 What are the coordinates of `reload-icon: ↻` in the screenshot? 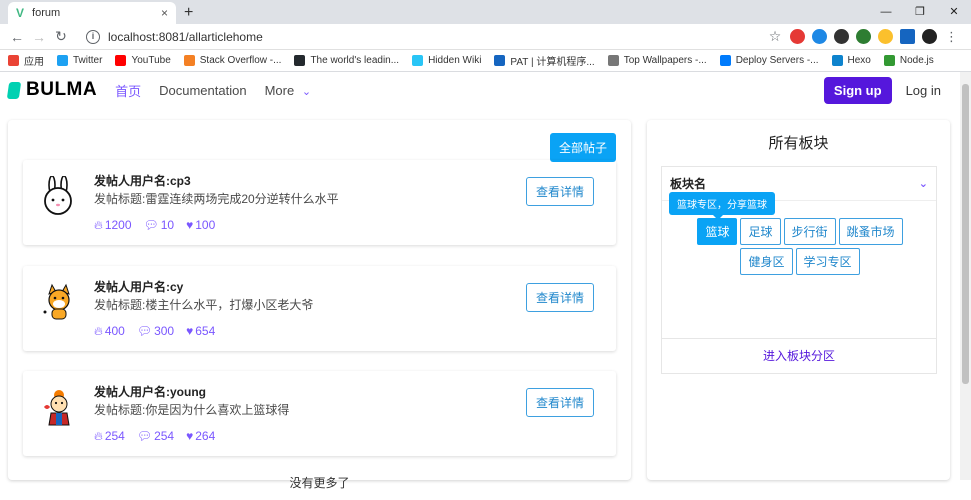 It's located at (61, 36).